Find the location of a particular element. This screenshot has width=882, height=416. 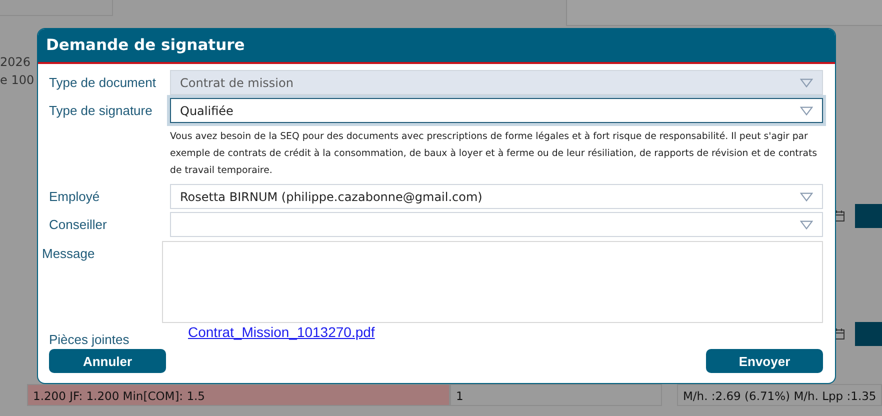

field-label: Pièces jointes is located at coordinates (89, 339).